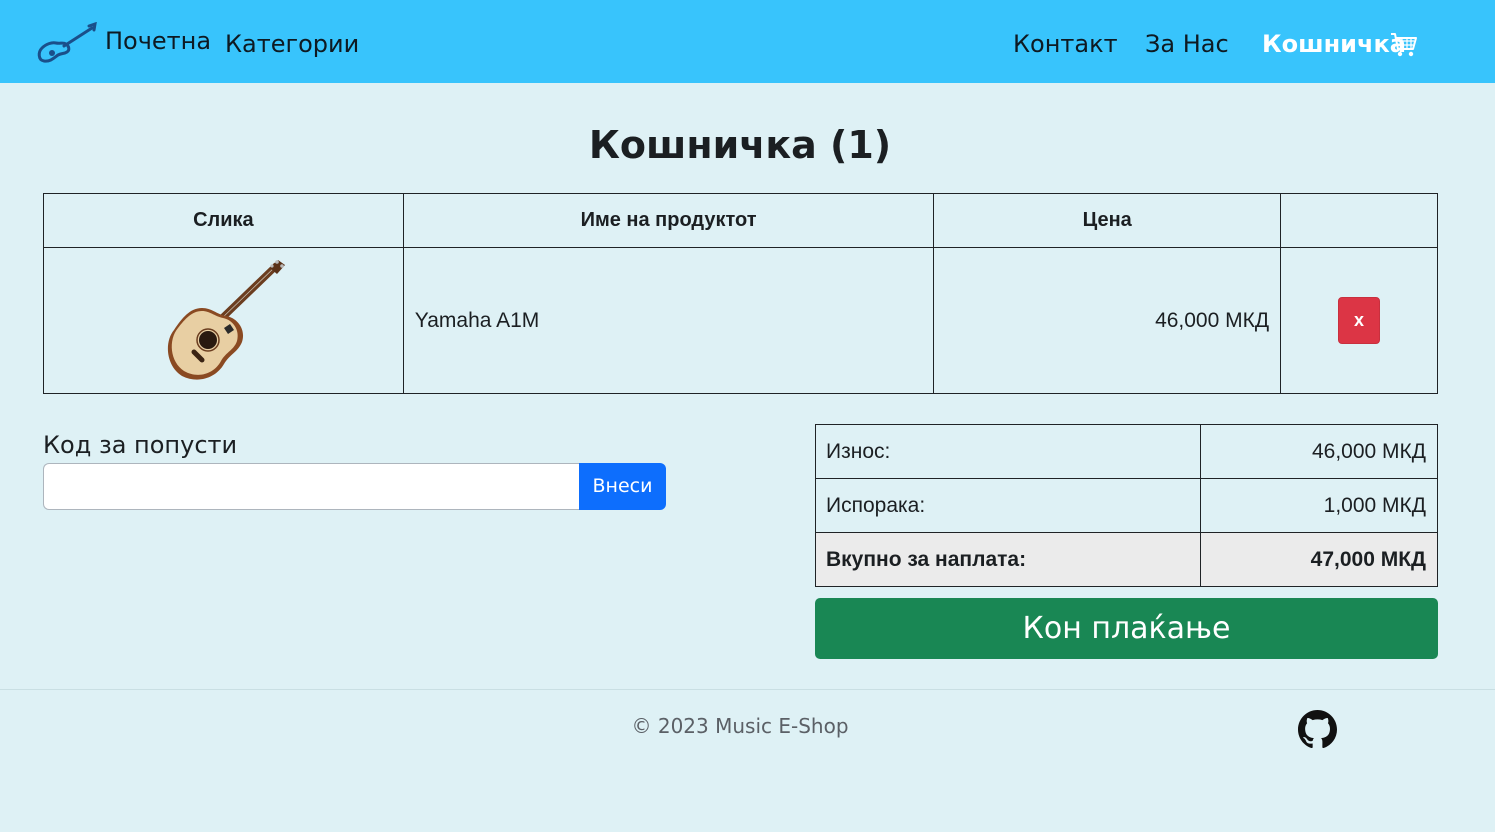  I want to click on subtotal-label: Износ:, so click(1008, 451).